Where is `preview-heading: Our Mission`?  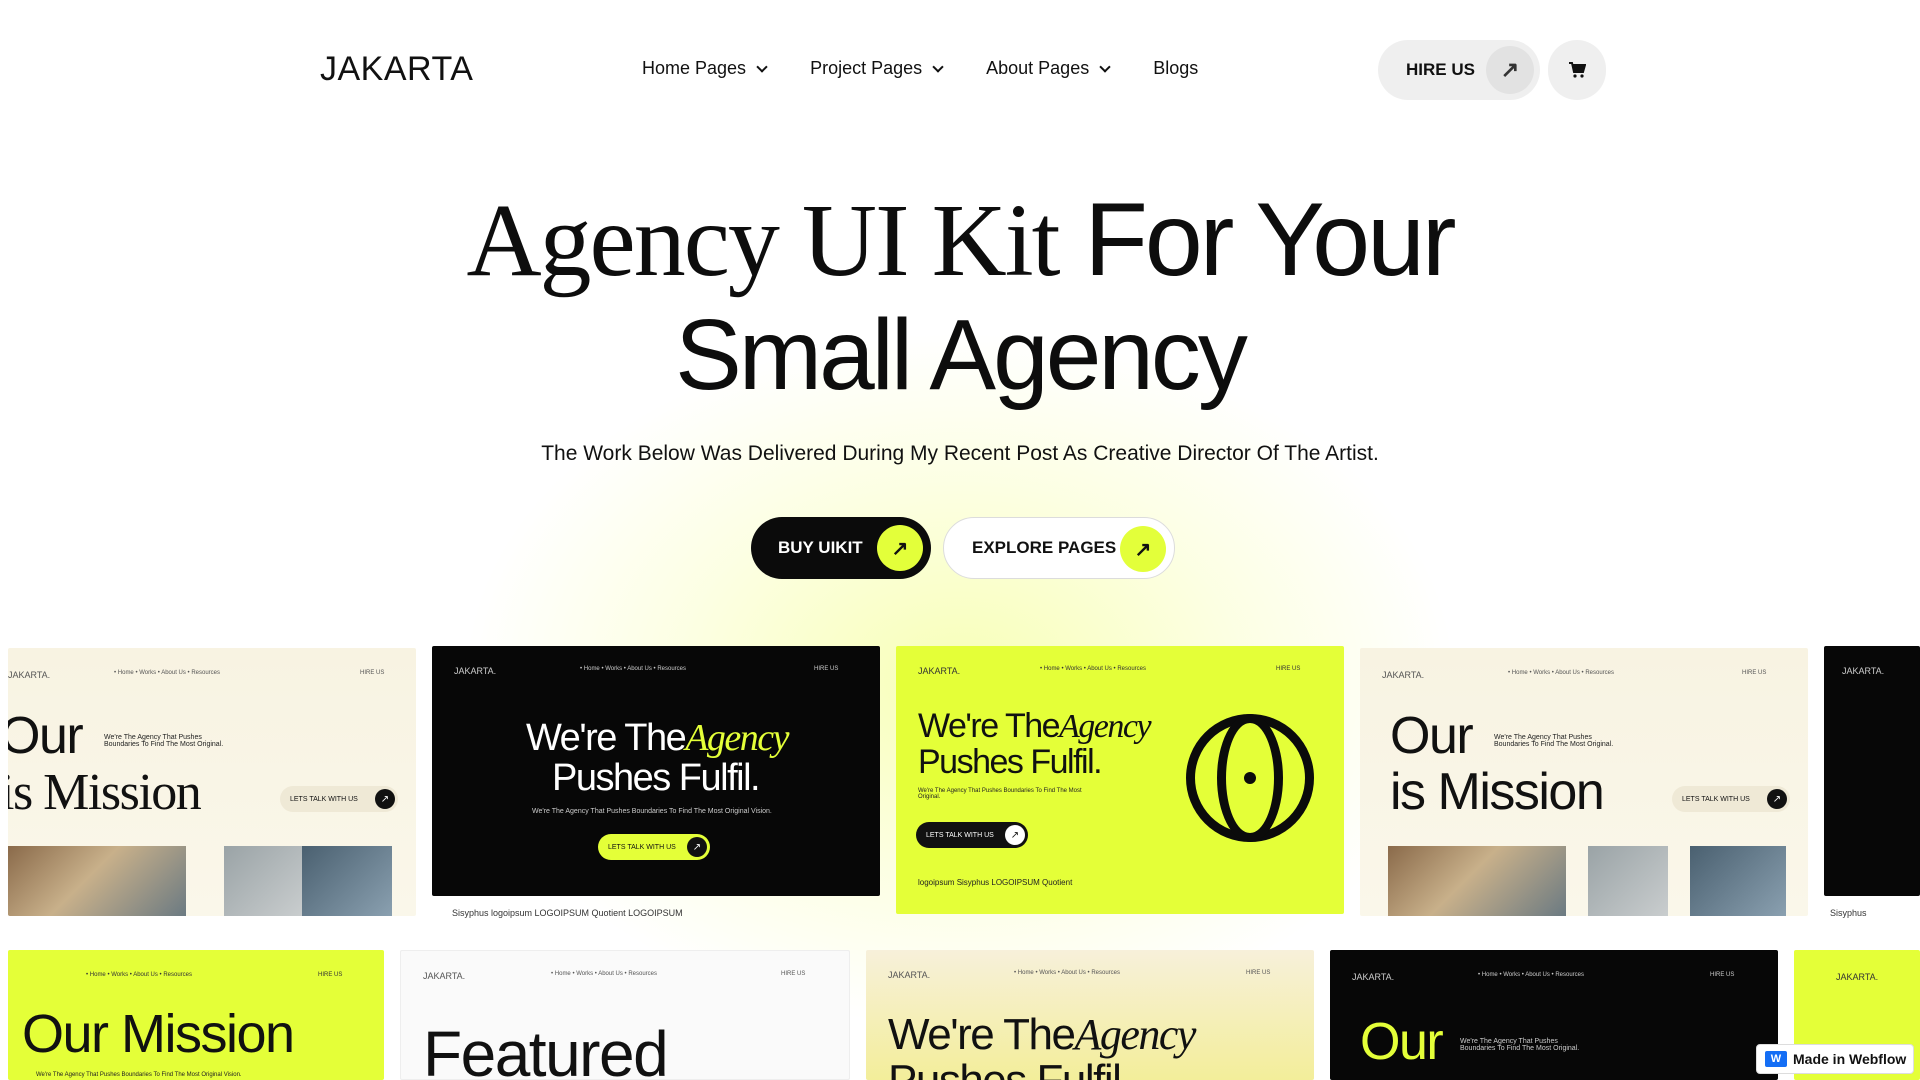 preview-heading: Our Mission is located at coordinates (158, 1034).